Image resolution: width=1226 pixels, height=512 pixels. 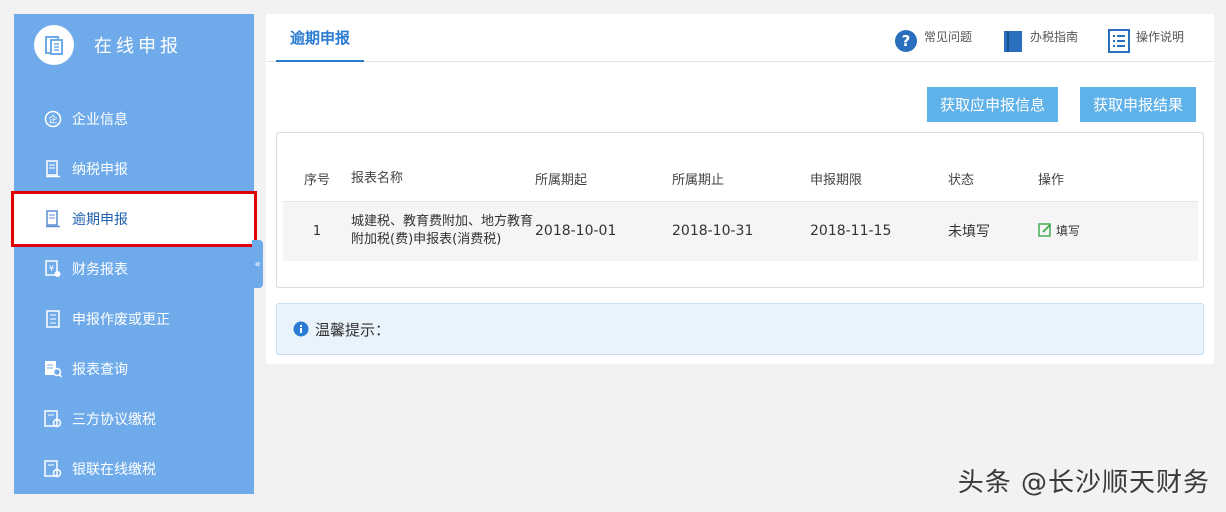 I want to click on sidebar-item-unionpay-payment: 银联在线缴税, so click(x=134, y=469).